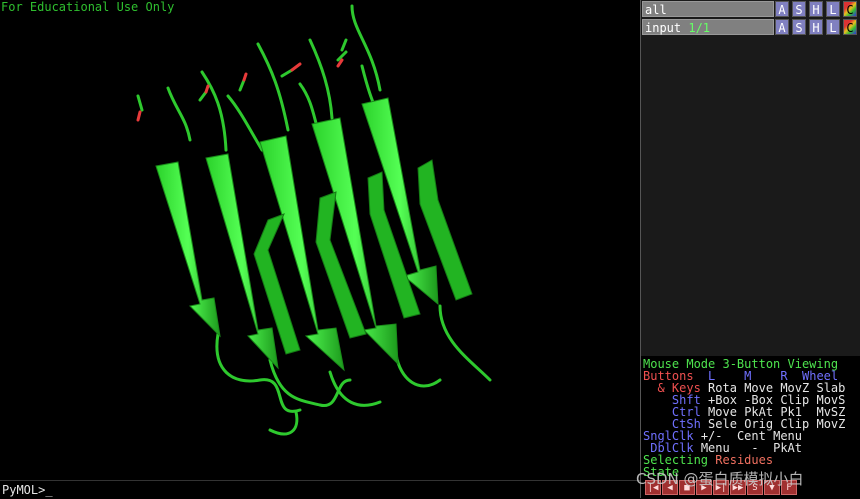  Describe the element at coordinates (341, 489) in the screenshot. I see `command-input` at that location.